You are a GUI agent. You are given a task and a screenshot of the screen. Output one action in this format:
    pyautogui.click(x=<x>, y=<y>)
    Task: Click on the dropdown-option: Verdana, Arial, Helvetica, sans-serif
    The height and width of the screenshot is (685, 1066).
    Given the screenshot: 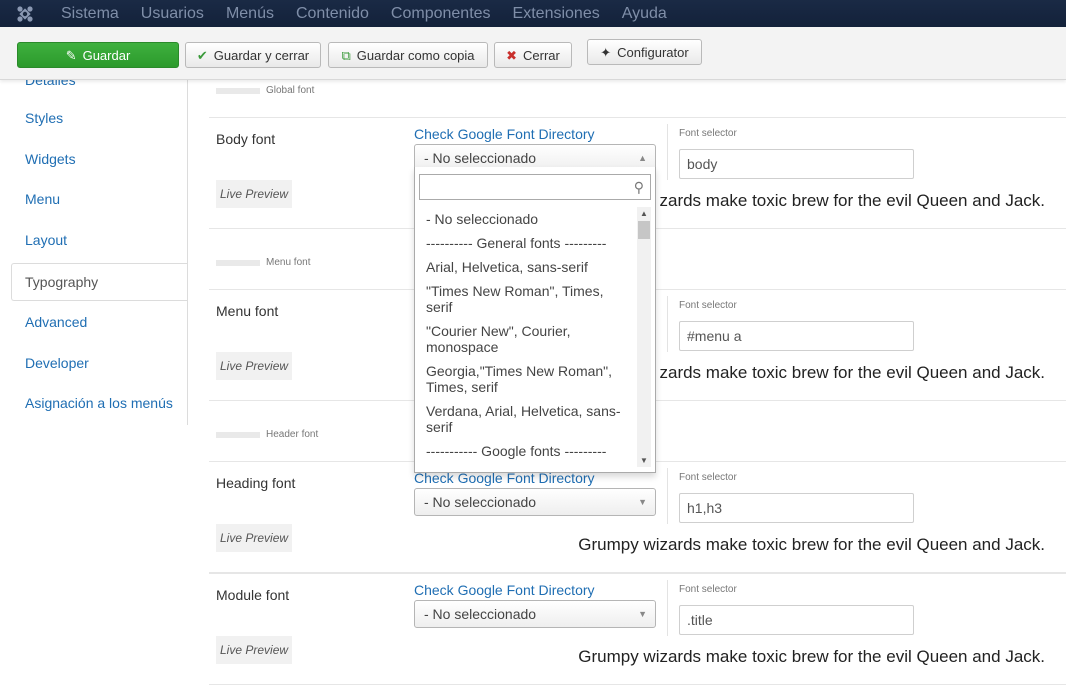 What is the action you would take?
    pyautogui.click(x=526, y=419)
    